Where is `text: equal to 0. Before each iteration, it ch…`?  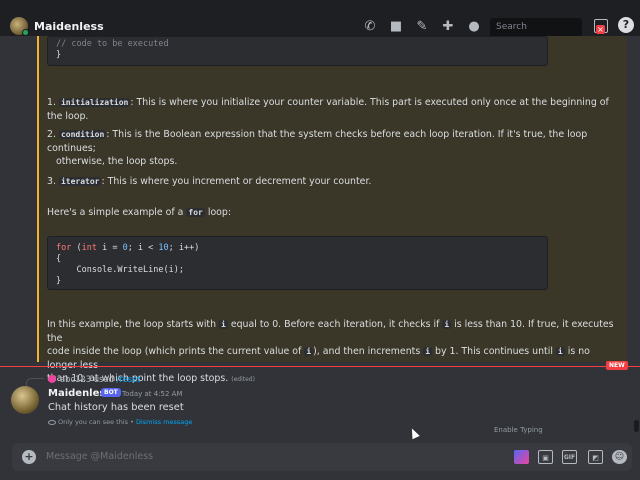 text: equal to 0. Before each iteration, it ch… is located at coordinates (335, 324).